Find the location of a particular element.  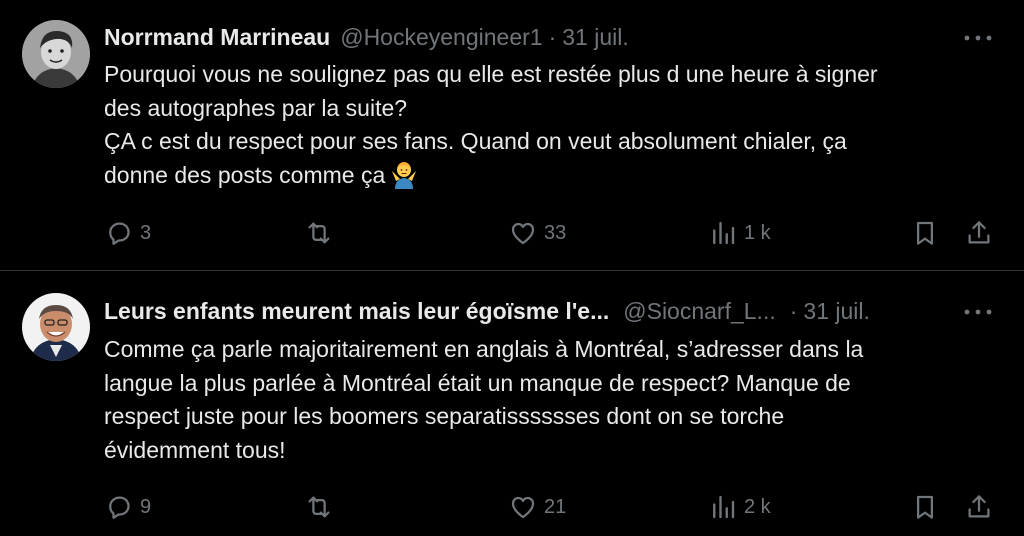

views-button: 2 k is located at coordinates (739, 507).